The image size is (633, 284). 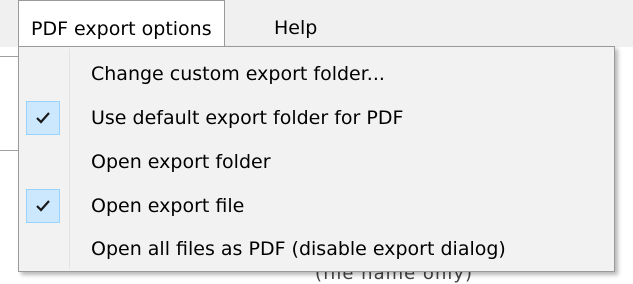 What do you see at coordinates (316, 162) in the screenshot?
I see `menu-item-open-export-folder: Open export folder` at bounding box center [316, 162].